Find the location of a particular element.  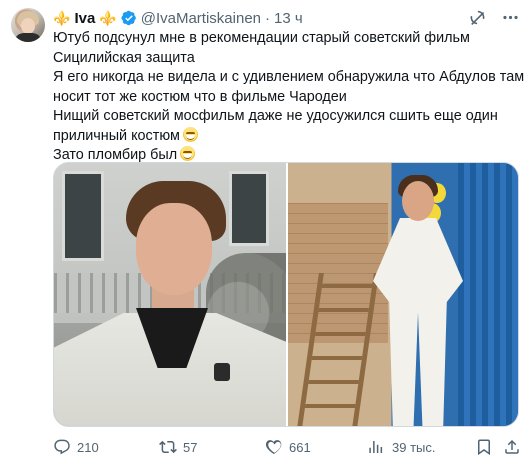

retweet-count: 57 is located at coordinates (190, 447).